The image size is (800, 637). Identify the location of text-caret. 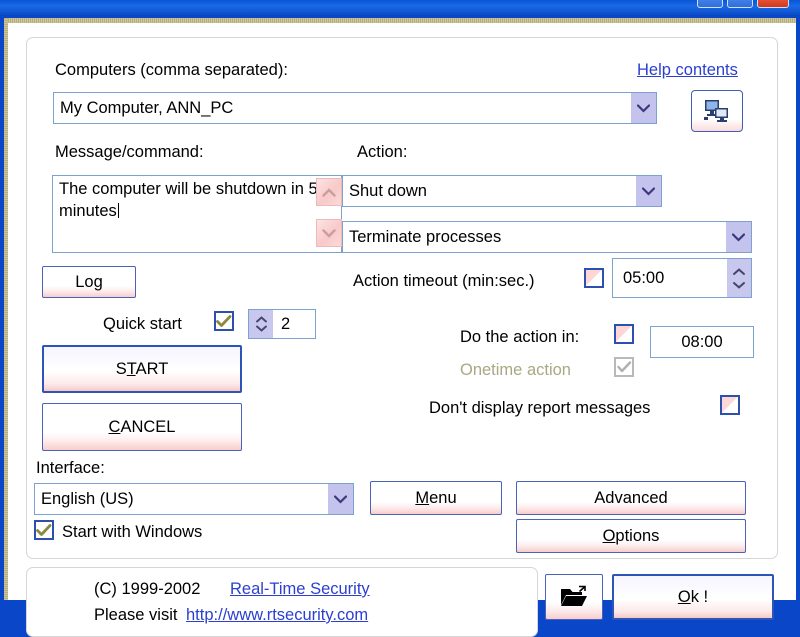
(118, 210).